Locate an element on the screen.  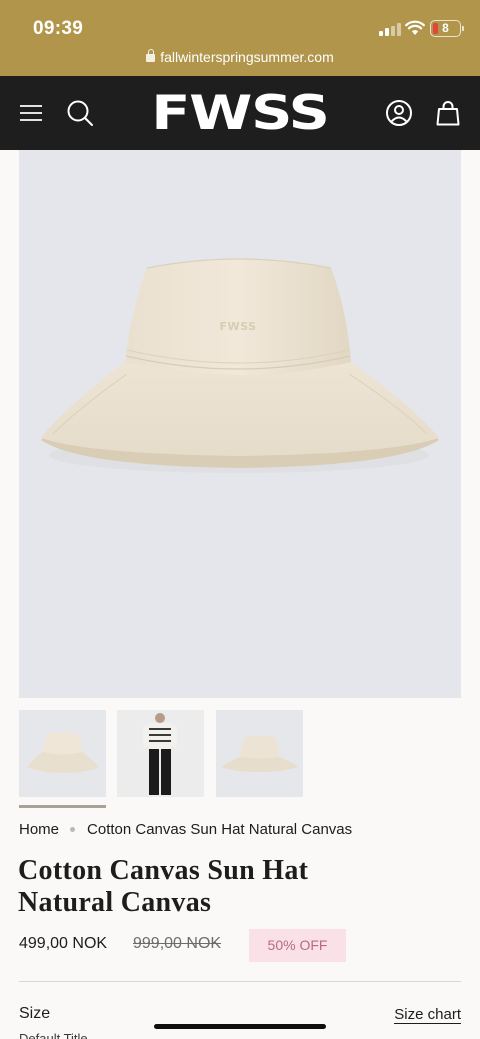
cart-icon is located at coordinates (448, 113).